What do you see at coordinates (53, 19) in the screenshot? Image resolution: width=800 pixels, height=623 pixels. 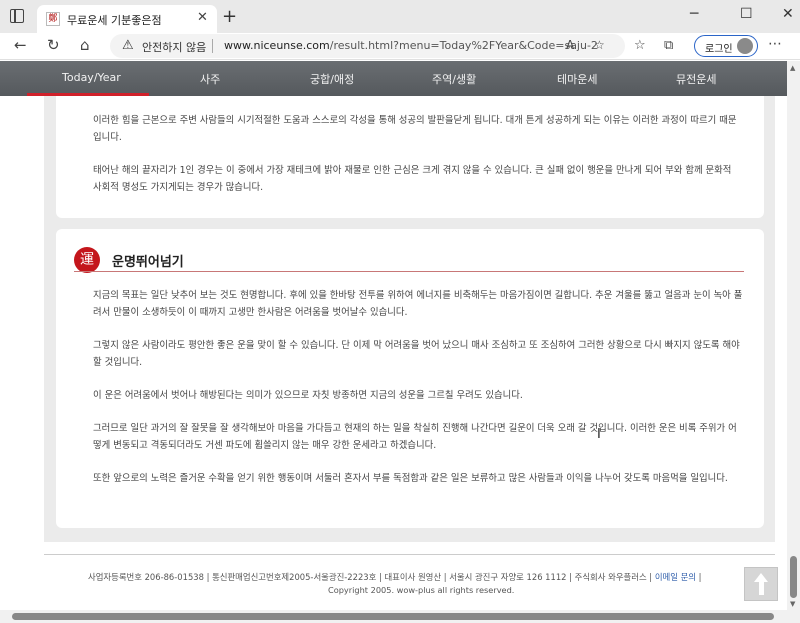 I see `site-favicon-icon: 鄭` at bounding box center [53, 19].